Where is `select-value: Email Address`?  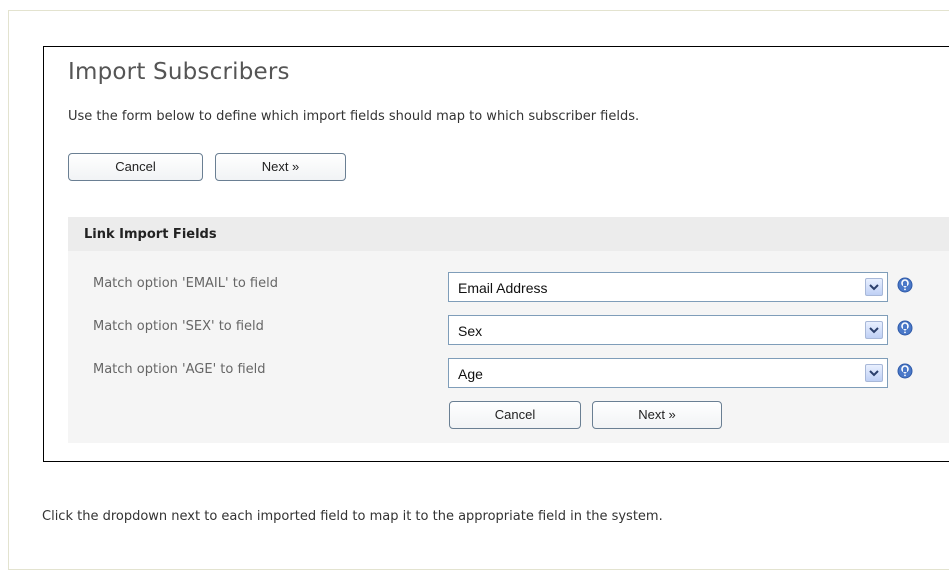
select-value: Email Address is located at coordinates (503, 288).